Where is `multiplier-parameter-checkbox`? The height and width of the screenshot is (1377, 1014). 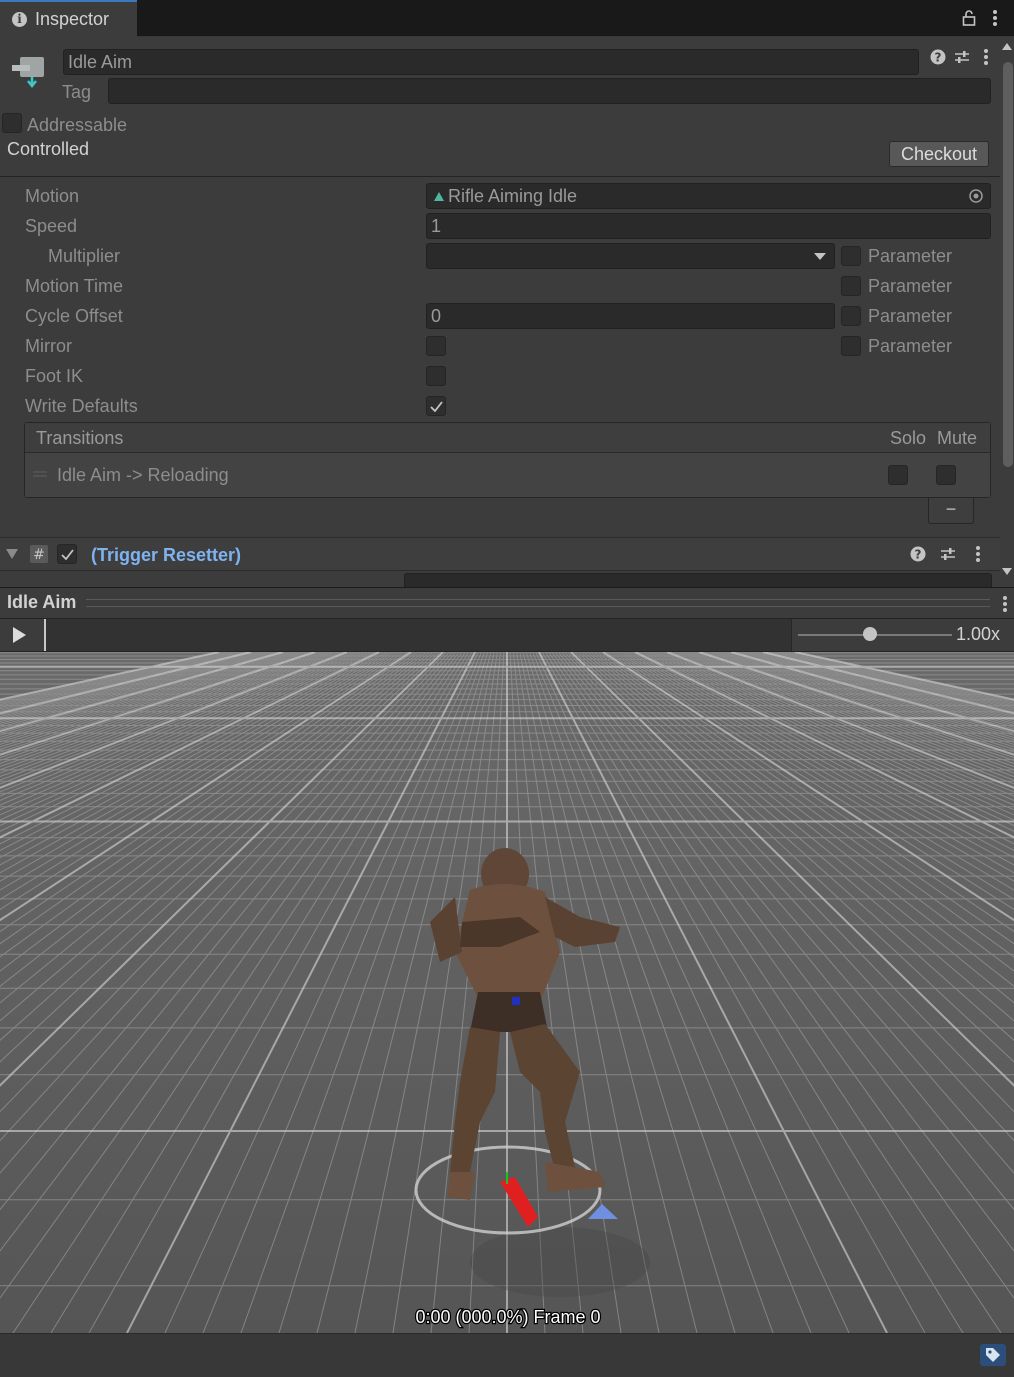 multiplier-parameter-checkbox is located at coordinates (851, 256).